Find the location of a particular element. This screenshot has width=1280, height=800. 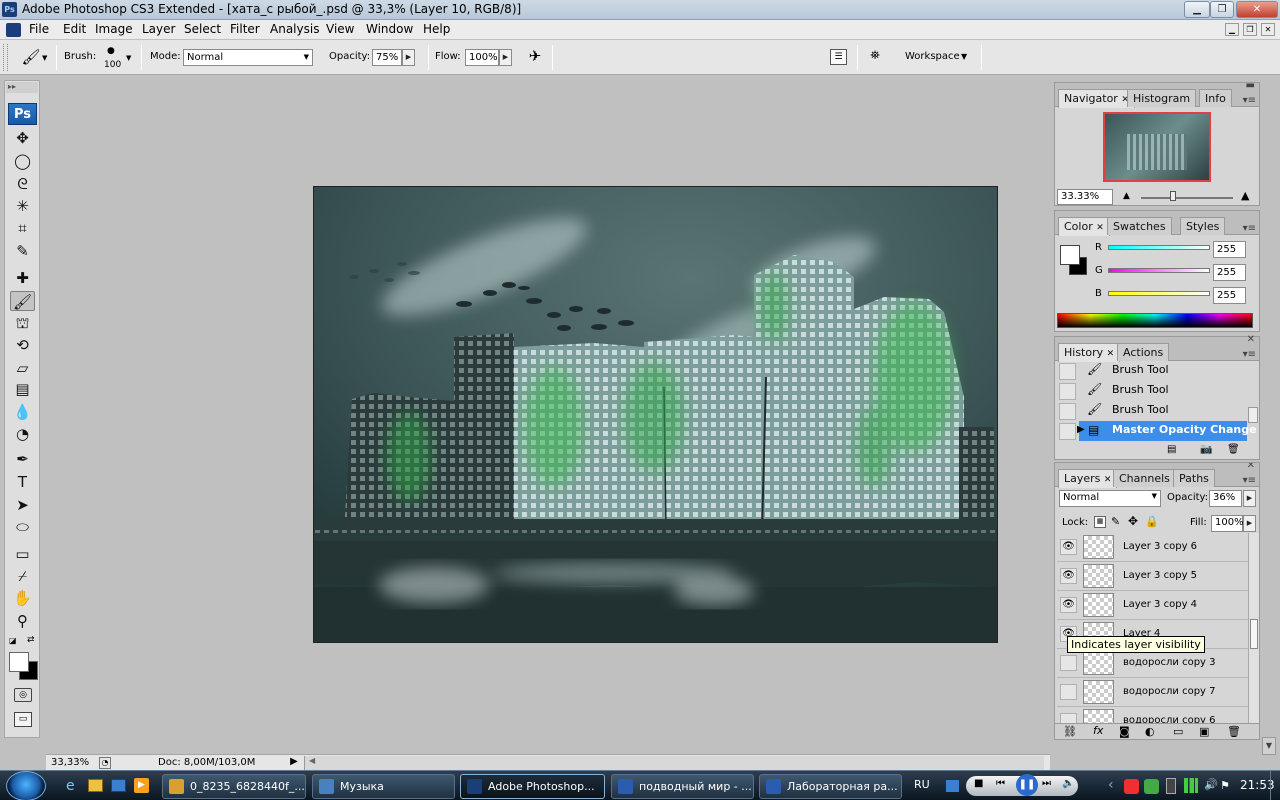

link-layers-icon: ⛓ is located at coordinates (1070, 731).